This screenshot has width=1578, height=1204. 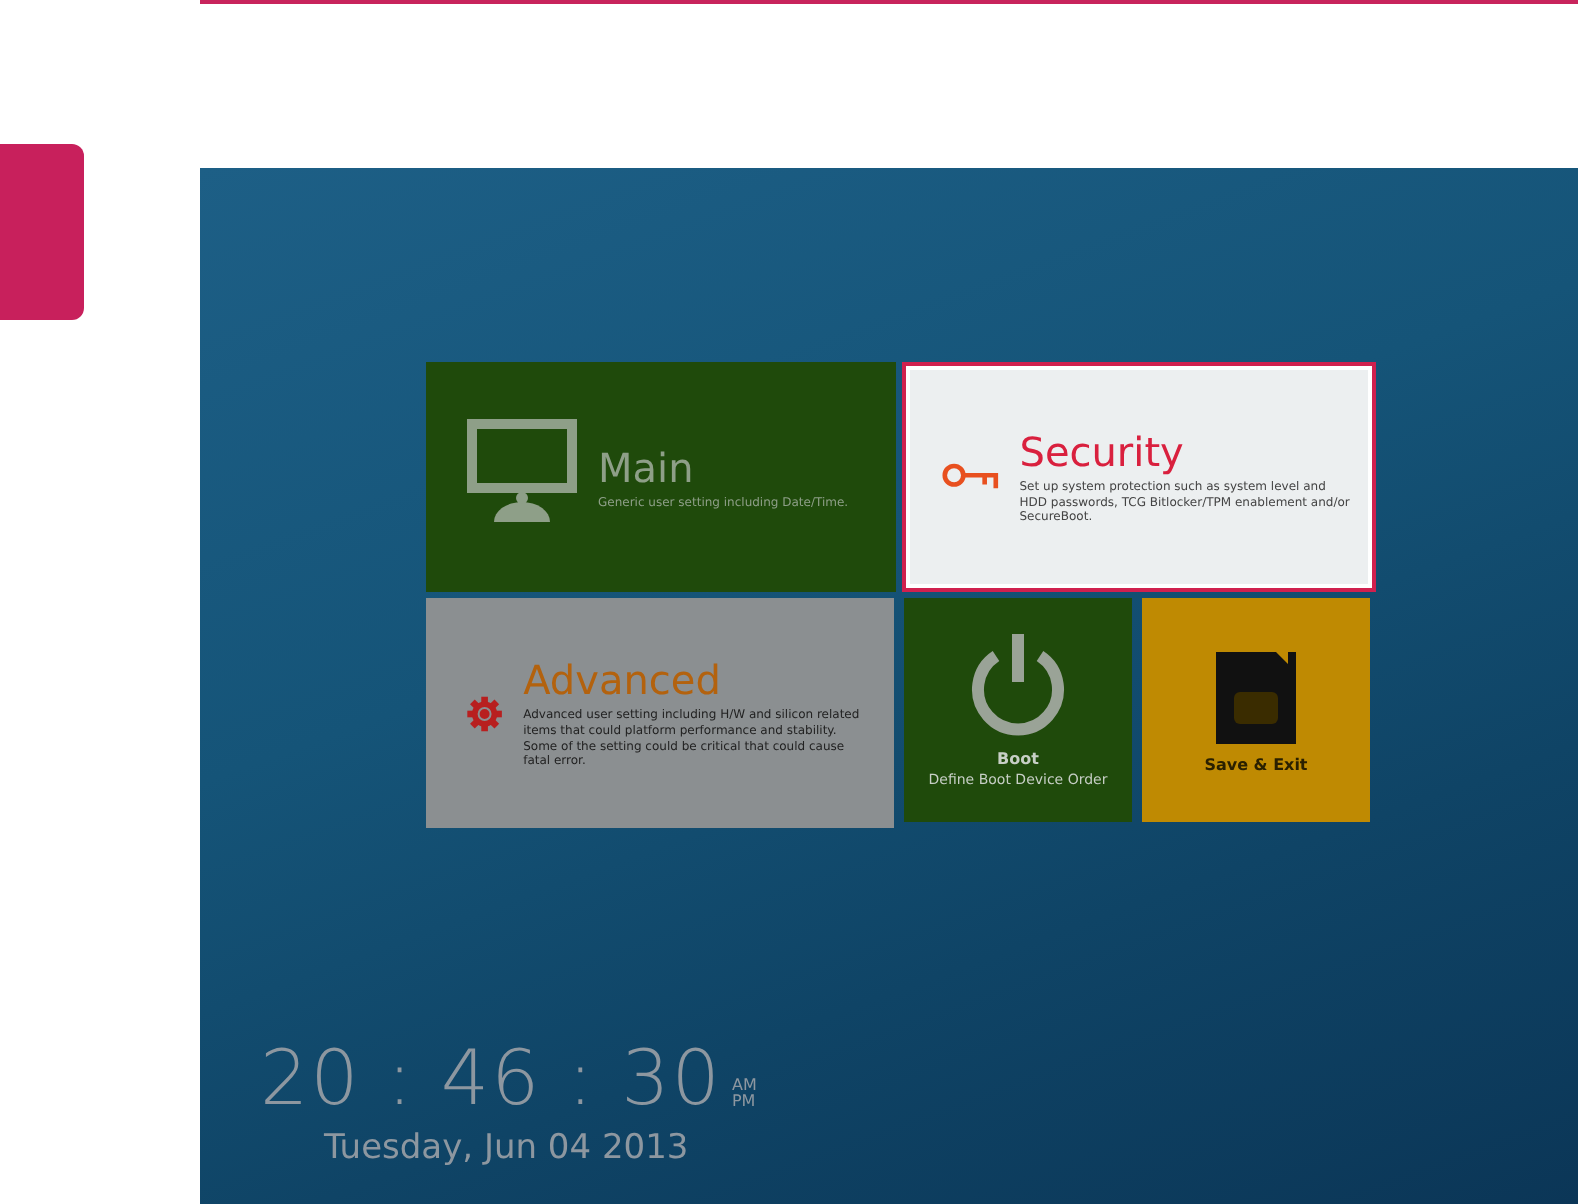 I want to click on clock-time: 20 : 46 : 30, so click(x=491, y=1078).